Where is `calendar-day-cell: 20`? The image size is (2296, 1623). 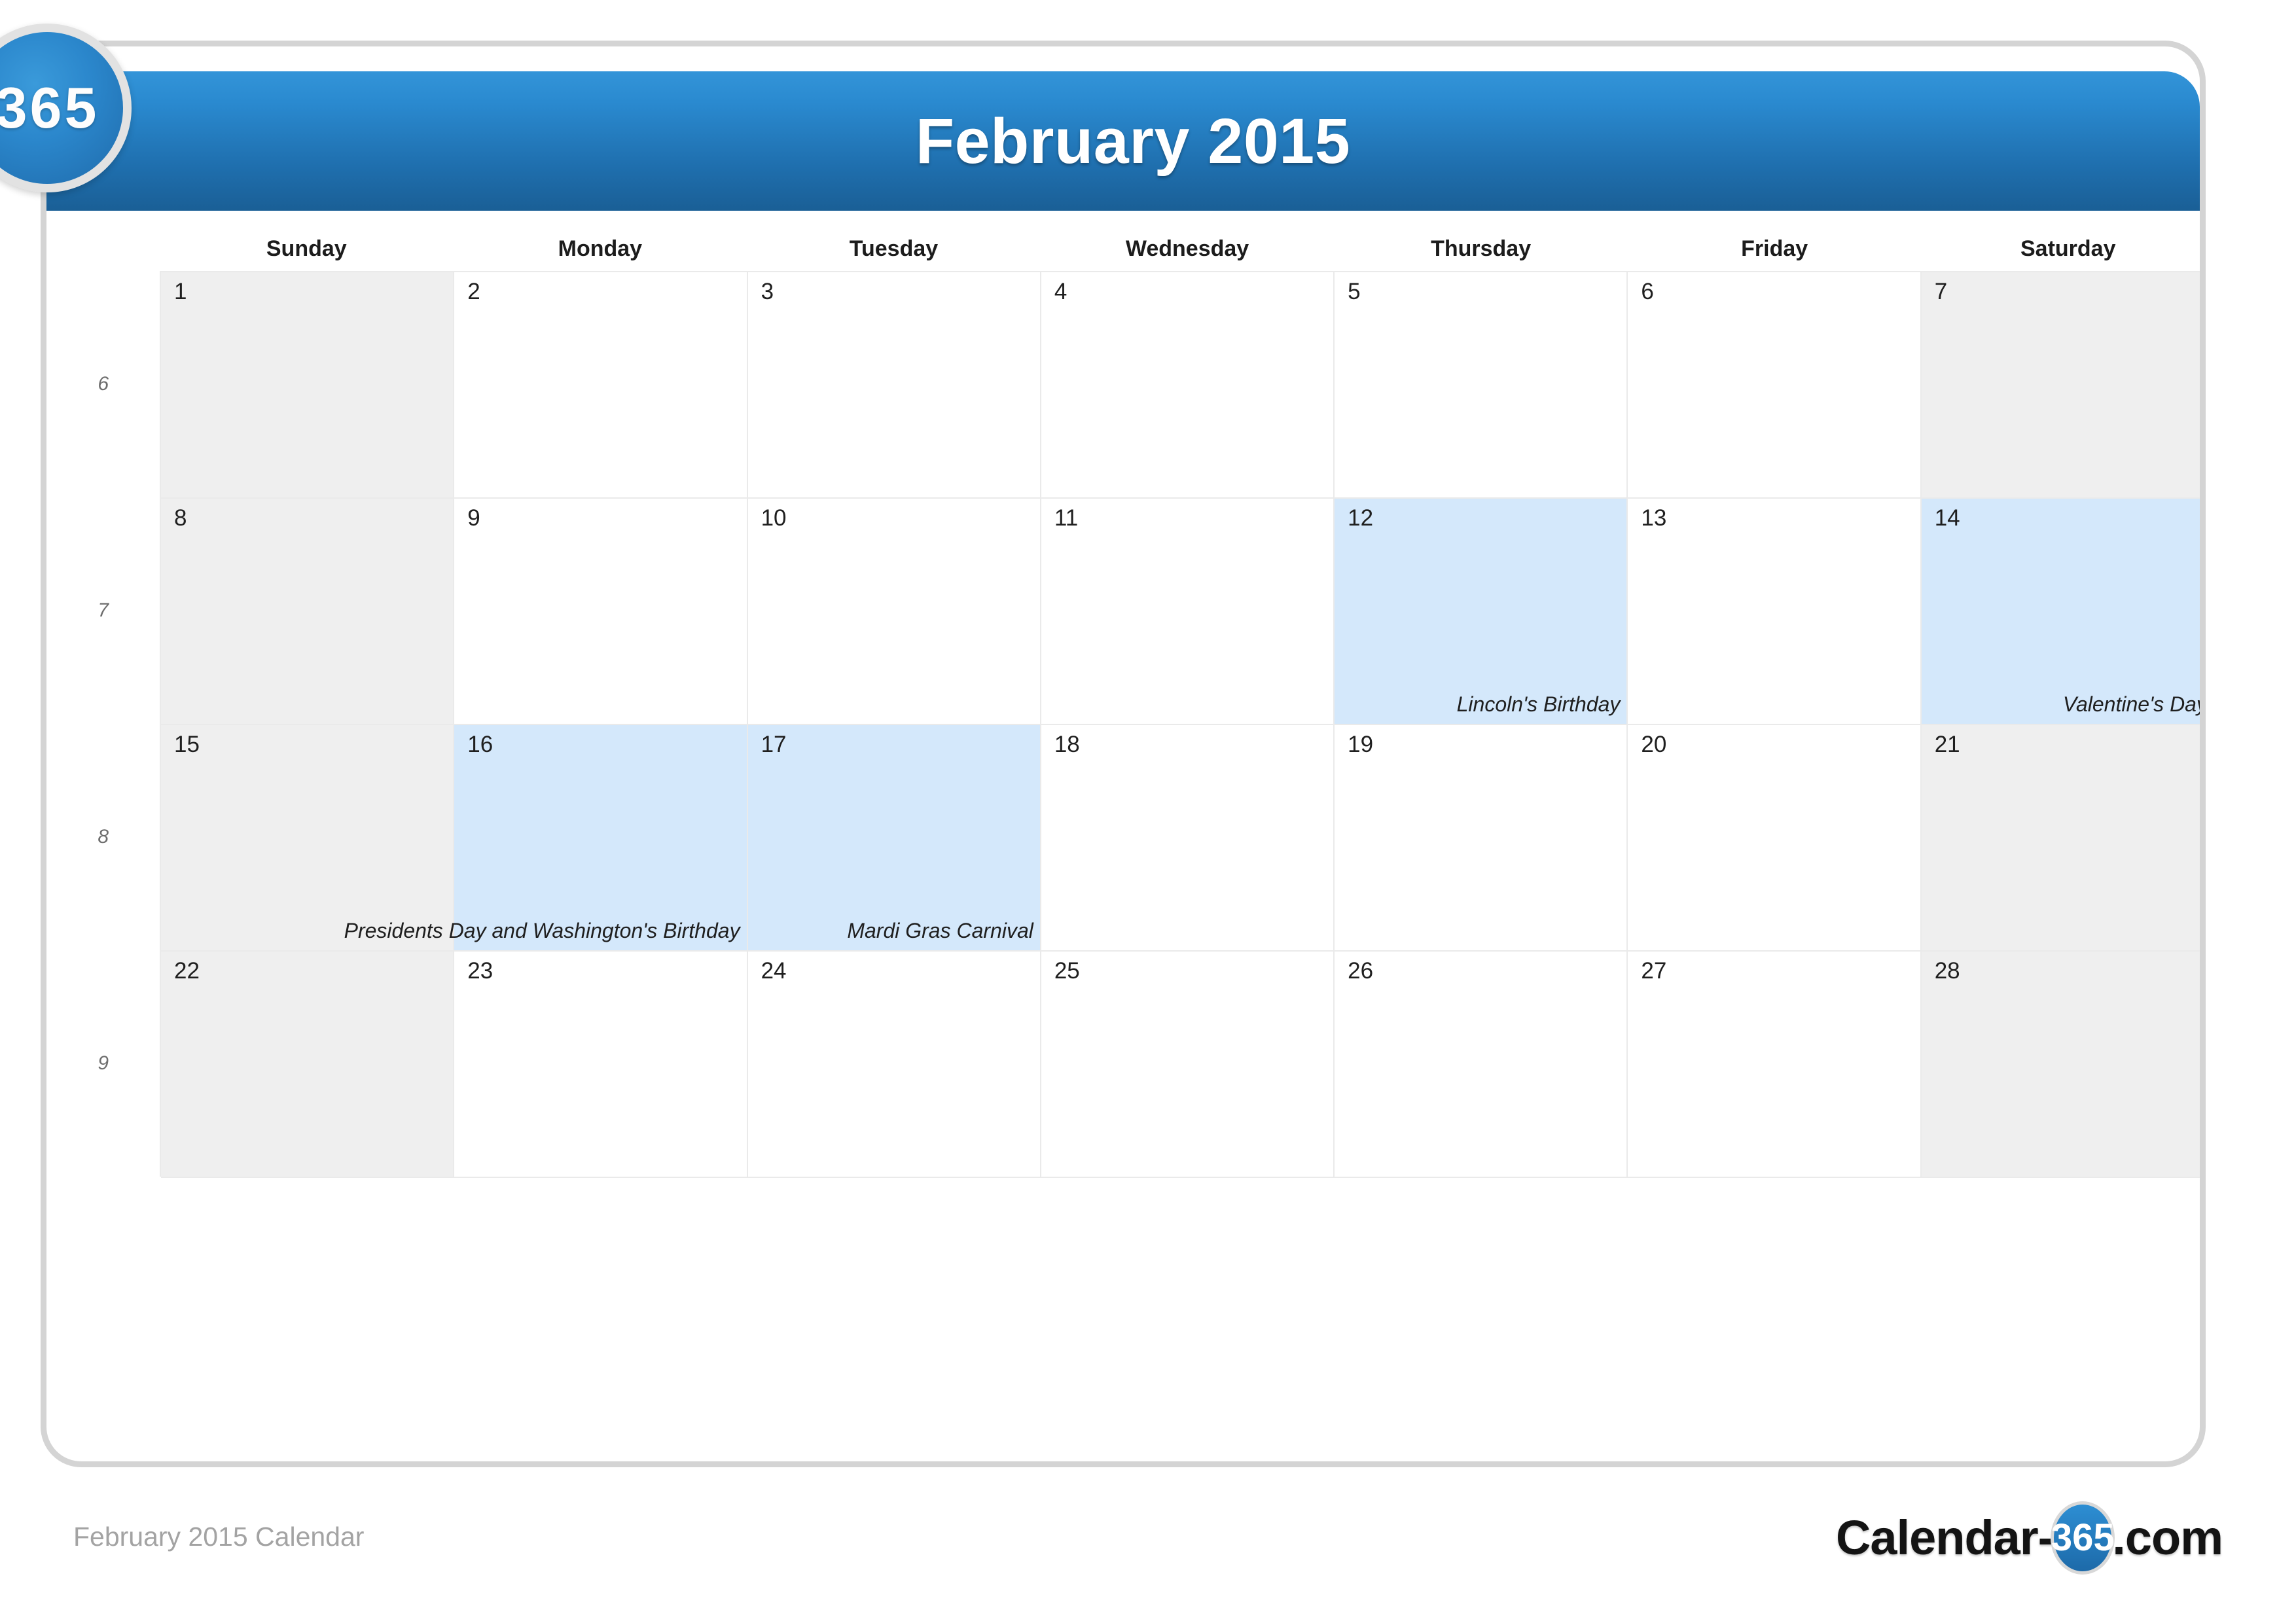
calendar-day-cell: 20 is located at coordinates (1775, 838).